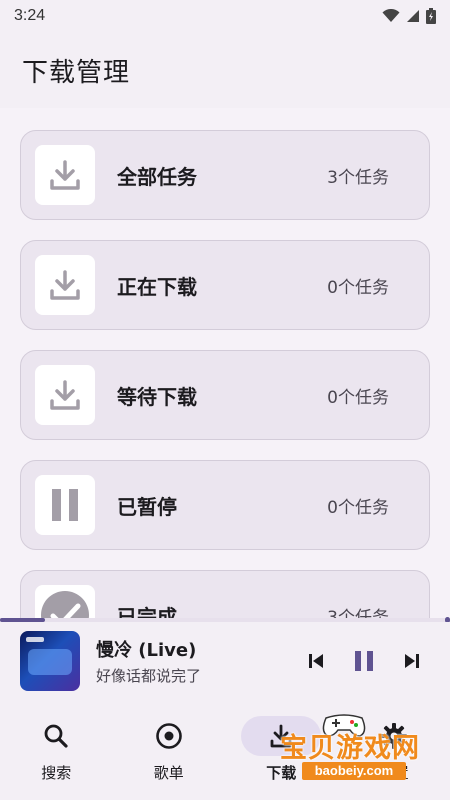  I want to click on search-icon, so click(56, 736).